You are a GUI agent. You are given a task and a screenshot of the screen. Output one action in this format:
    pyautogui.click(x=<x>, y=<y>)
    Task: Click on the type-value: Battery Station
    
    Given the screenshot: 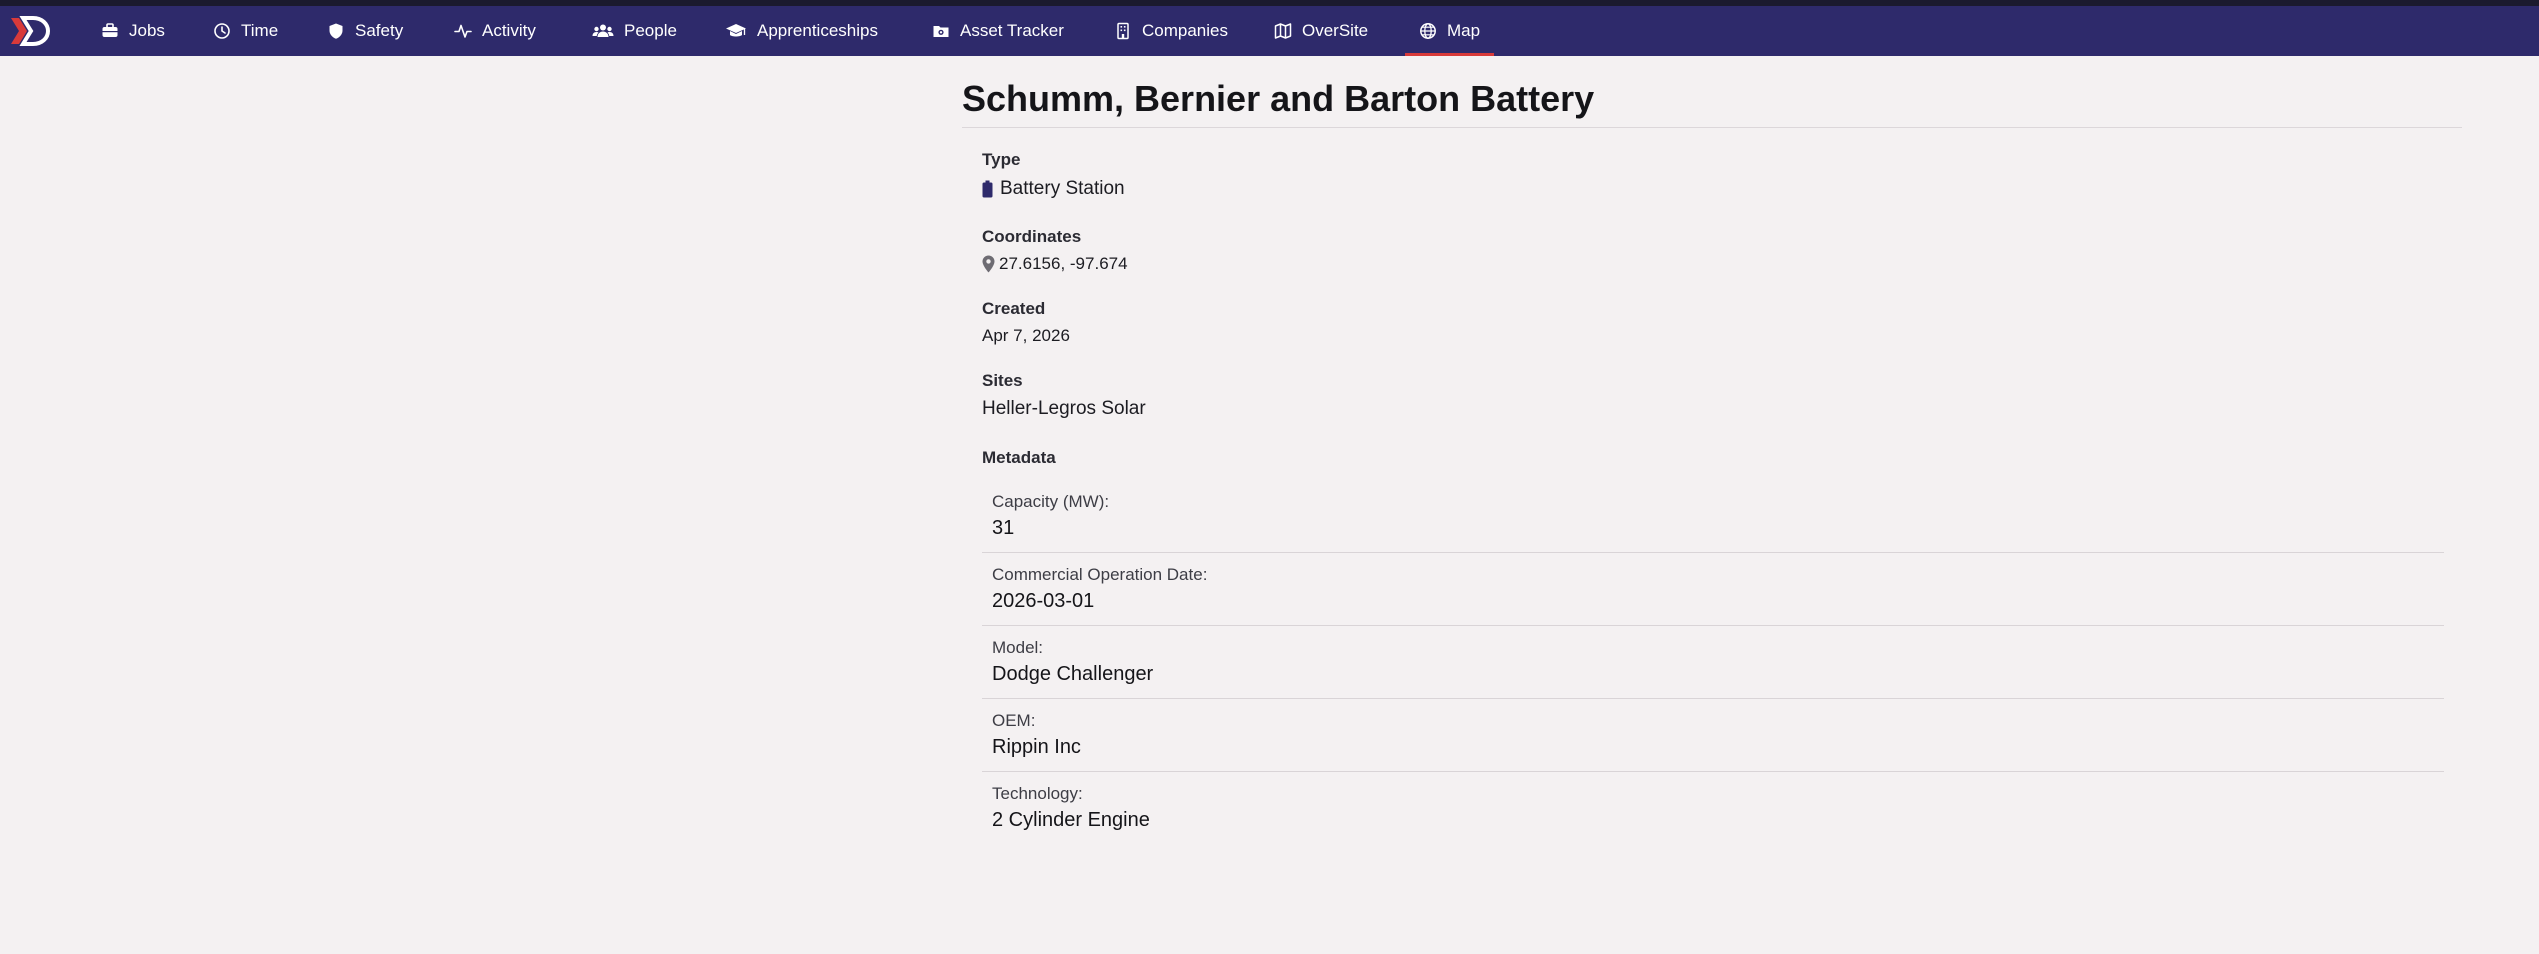 What is the action you would take?
    pyautogui.click(x=1053, y=189)
    